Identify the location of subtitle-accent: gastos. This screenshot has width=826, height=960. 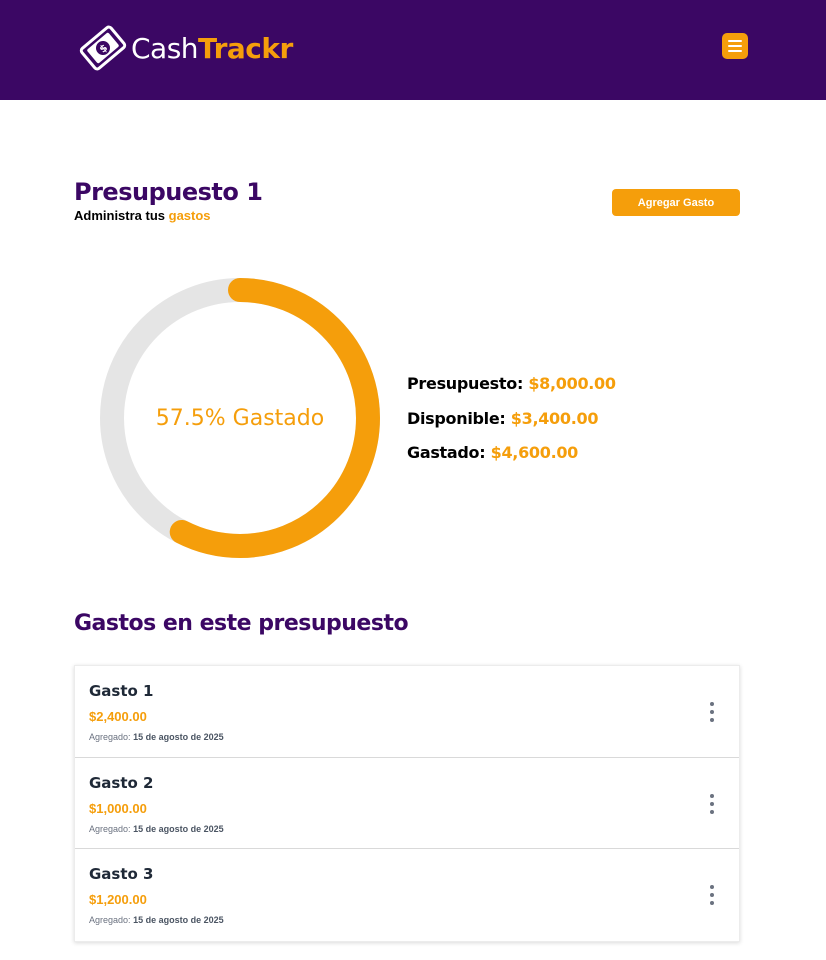
(189, 215).